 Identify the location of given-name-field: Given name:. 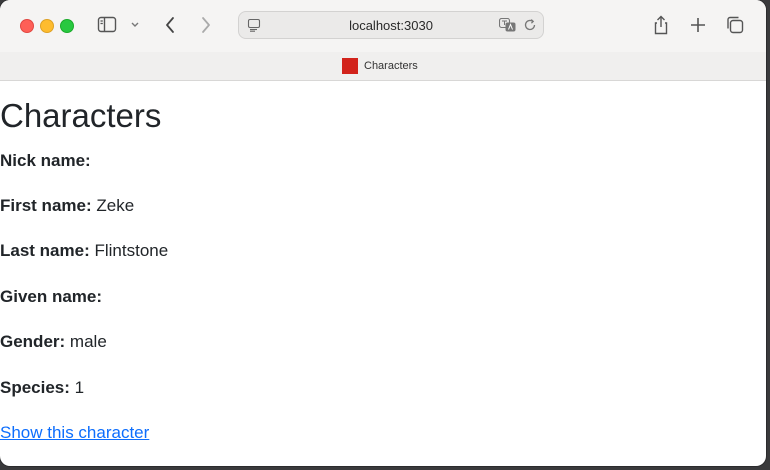
(51, 297).